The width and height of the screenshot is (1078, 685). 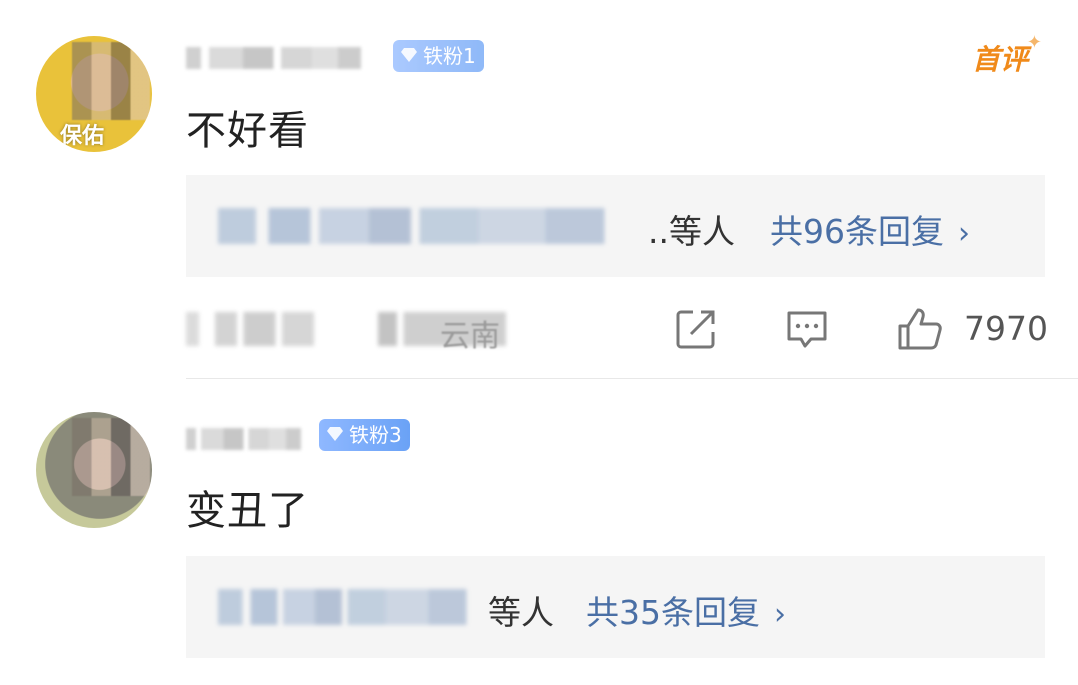 I want to click on comment-text: 不好看, so click(x=247, y=131).